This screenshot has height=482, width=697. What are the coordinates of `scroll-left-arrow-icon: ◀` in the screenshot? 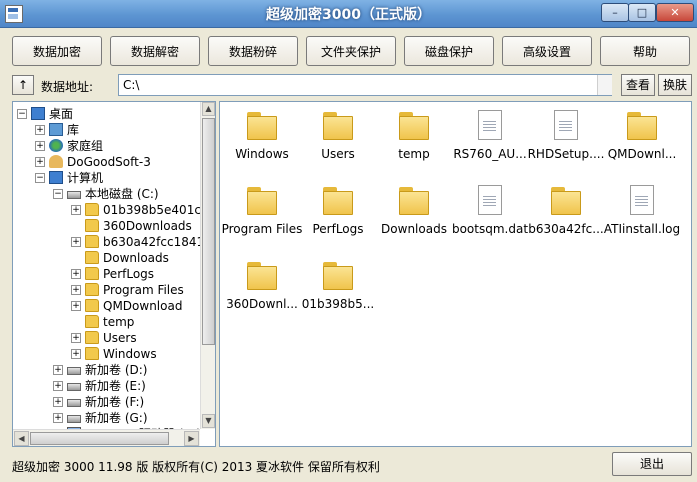 It's located at (21, 438).